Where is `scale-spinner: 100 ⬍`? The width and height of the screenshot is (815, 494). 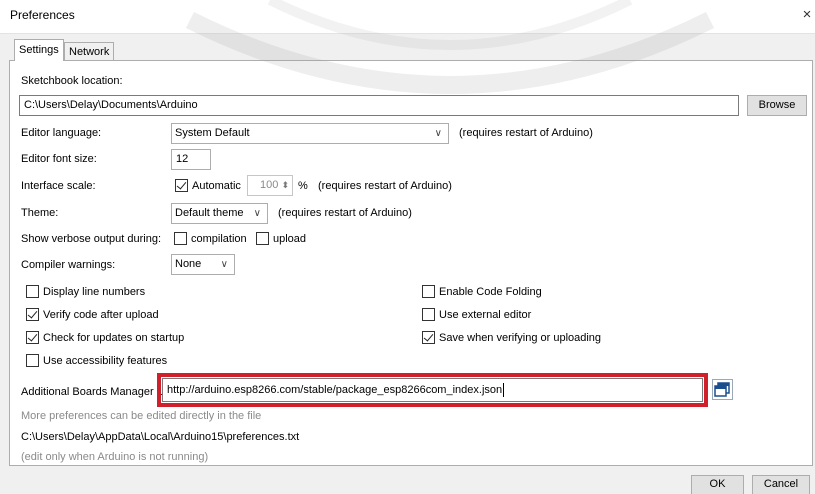
scale-spinner: 100 ⬍ is located at coordinates (270, 185).